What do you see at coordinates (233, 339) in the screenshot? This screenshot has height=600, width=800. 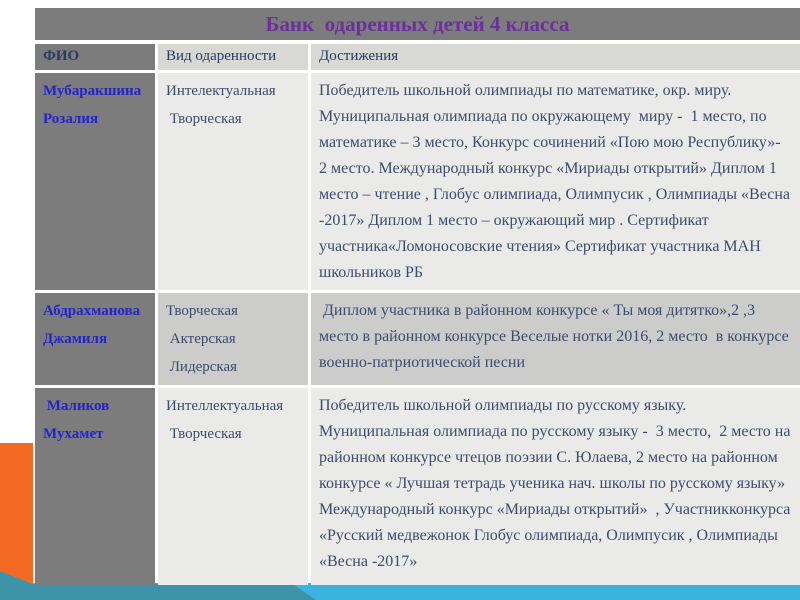 I see `table-row-giftedness: Творческая Актерская Лидерская` at bounding box center [233, 339].